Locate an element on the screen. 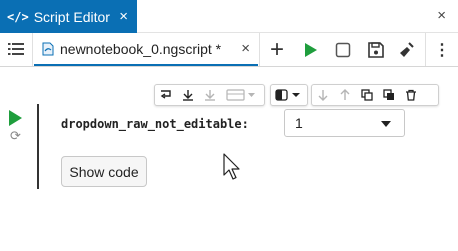 This screenshot has width=458, height=251. dropdown-select: 1 is located at coordinates (344, 123).